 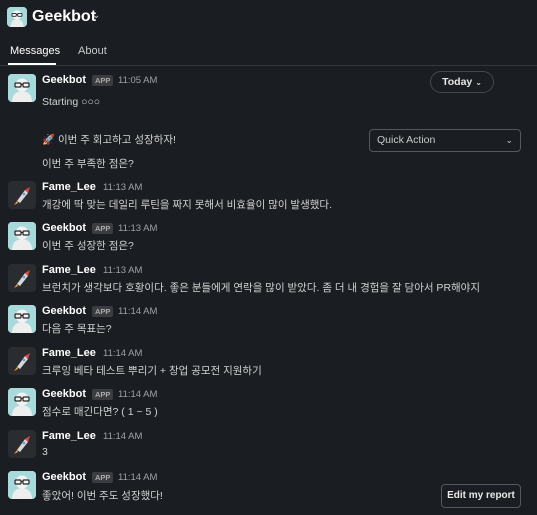 What do you see at coordinates (102, 496) in the screenshot?
I see `message-text: 좋았어! 이번 주도 성장했다!` at bounding box center [102, 496].